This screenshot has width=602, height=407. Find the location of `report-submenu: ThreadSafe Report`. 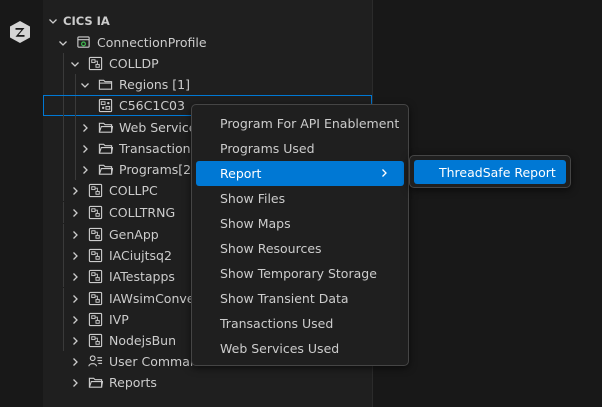

report-submenu: ThreadSafe Report is located at coordinates (490, 171).